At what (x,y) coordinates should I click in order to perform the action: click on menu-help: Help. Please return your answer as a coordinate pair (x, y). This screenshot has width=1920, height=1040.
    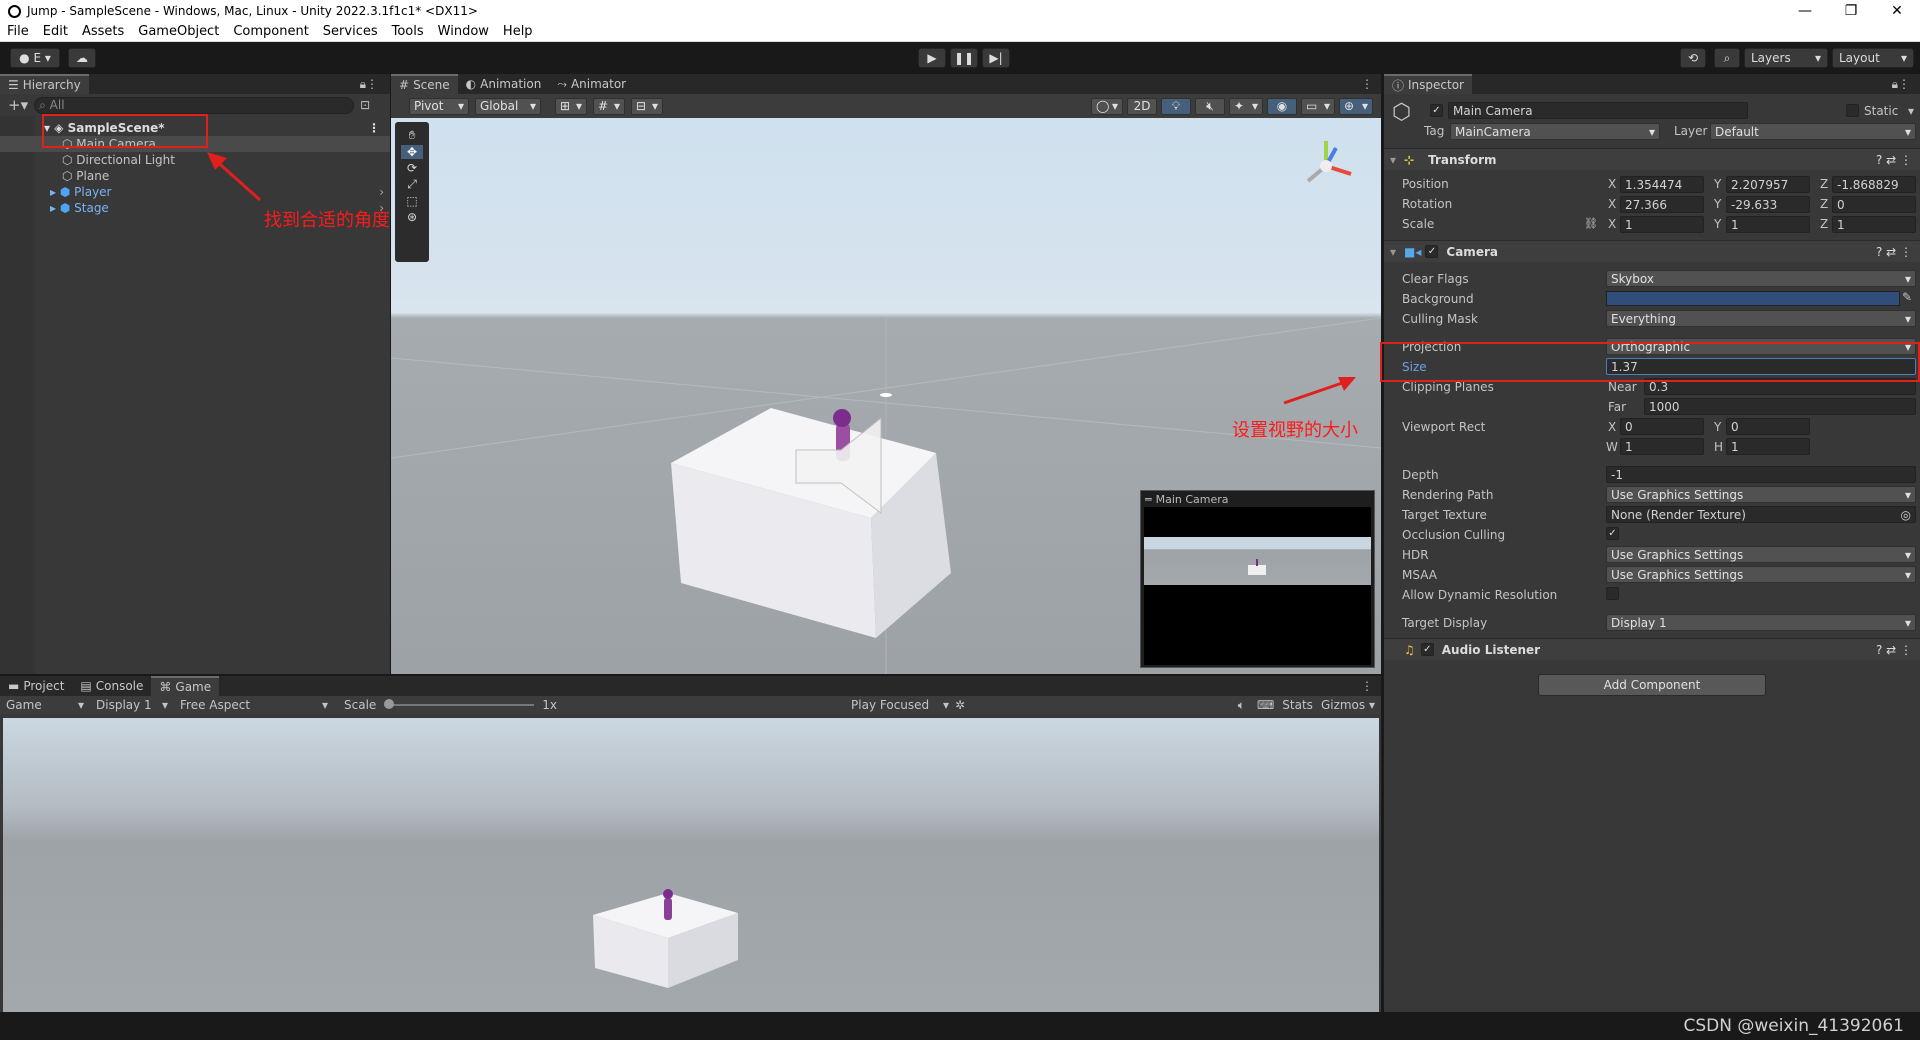
    Looking at the image, I should click on (518, 31).